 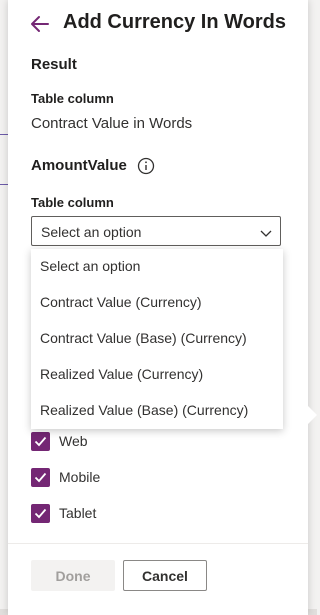 I want to click on back-arrow-icon, so click(x=40, y=24).